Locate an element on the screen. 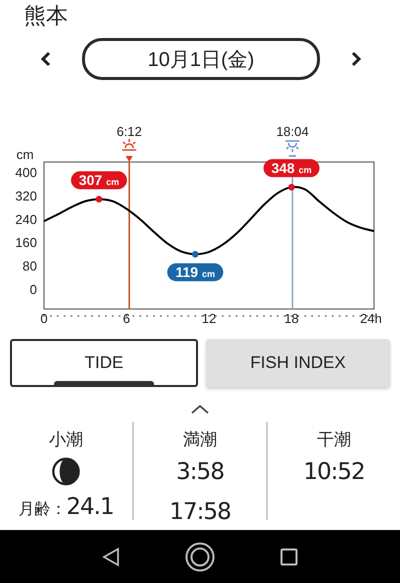 The width and height of the screenshot is (400, 583). moon-age-label: 月齢： is located at coordinates (42, 509).